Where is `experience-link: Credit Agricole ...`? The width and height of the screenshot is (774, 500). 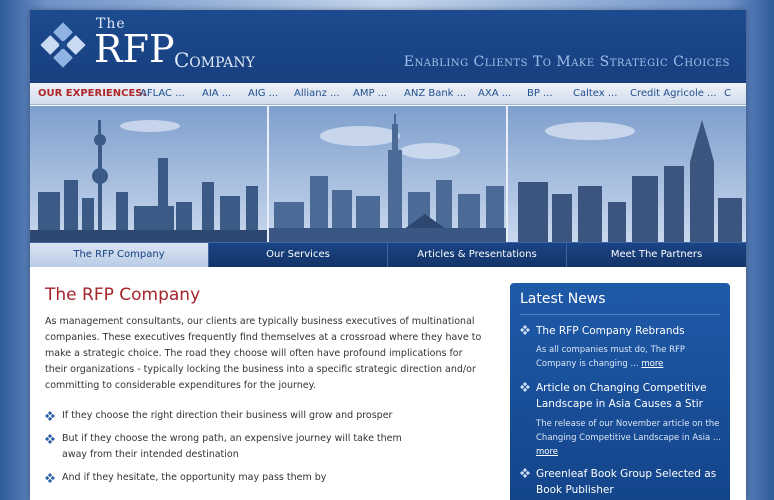 experience-link: Credit Agricole ... is located at coordinates (673, 93).